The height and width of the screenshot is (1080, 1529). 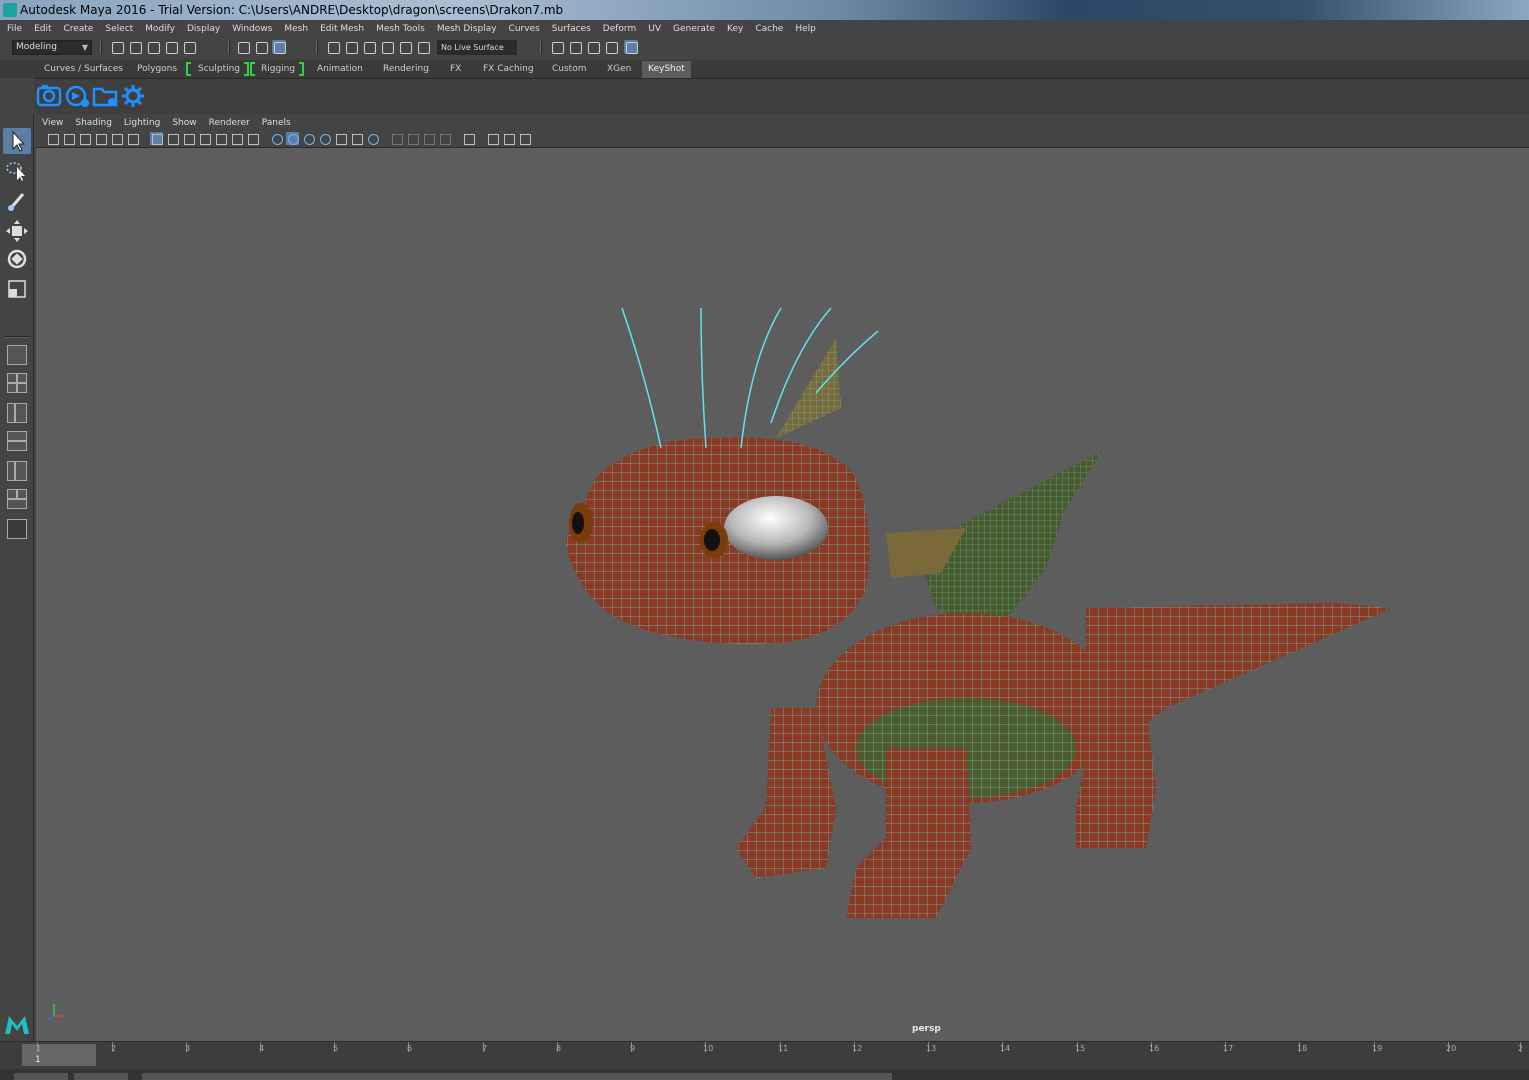 What do you see at coordinates (135, 47) in the screenshot?
I see `open-scene-icon` at bounding box center [135, 47].